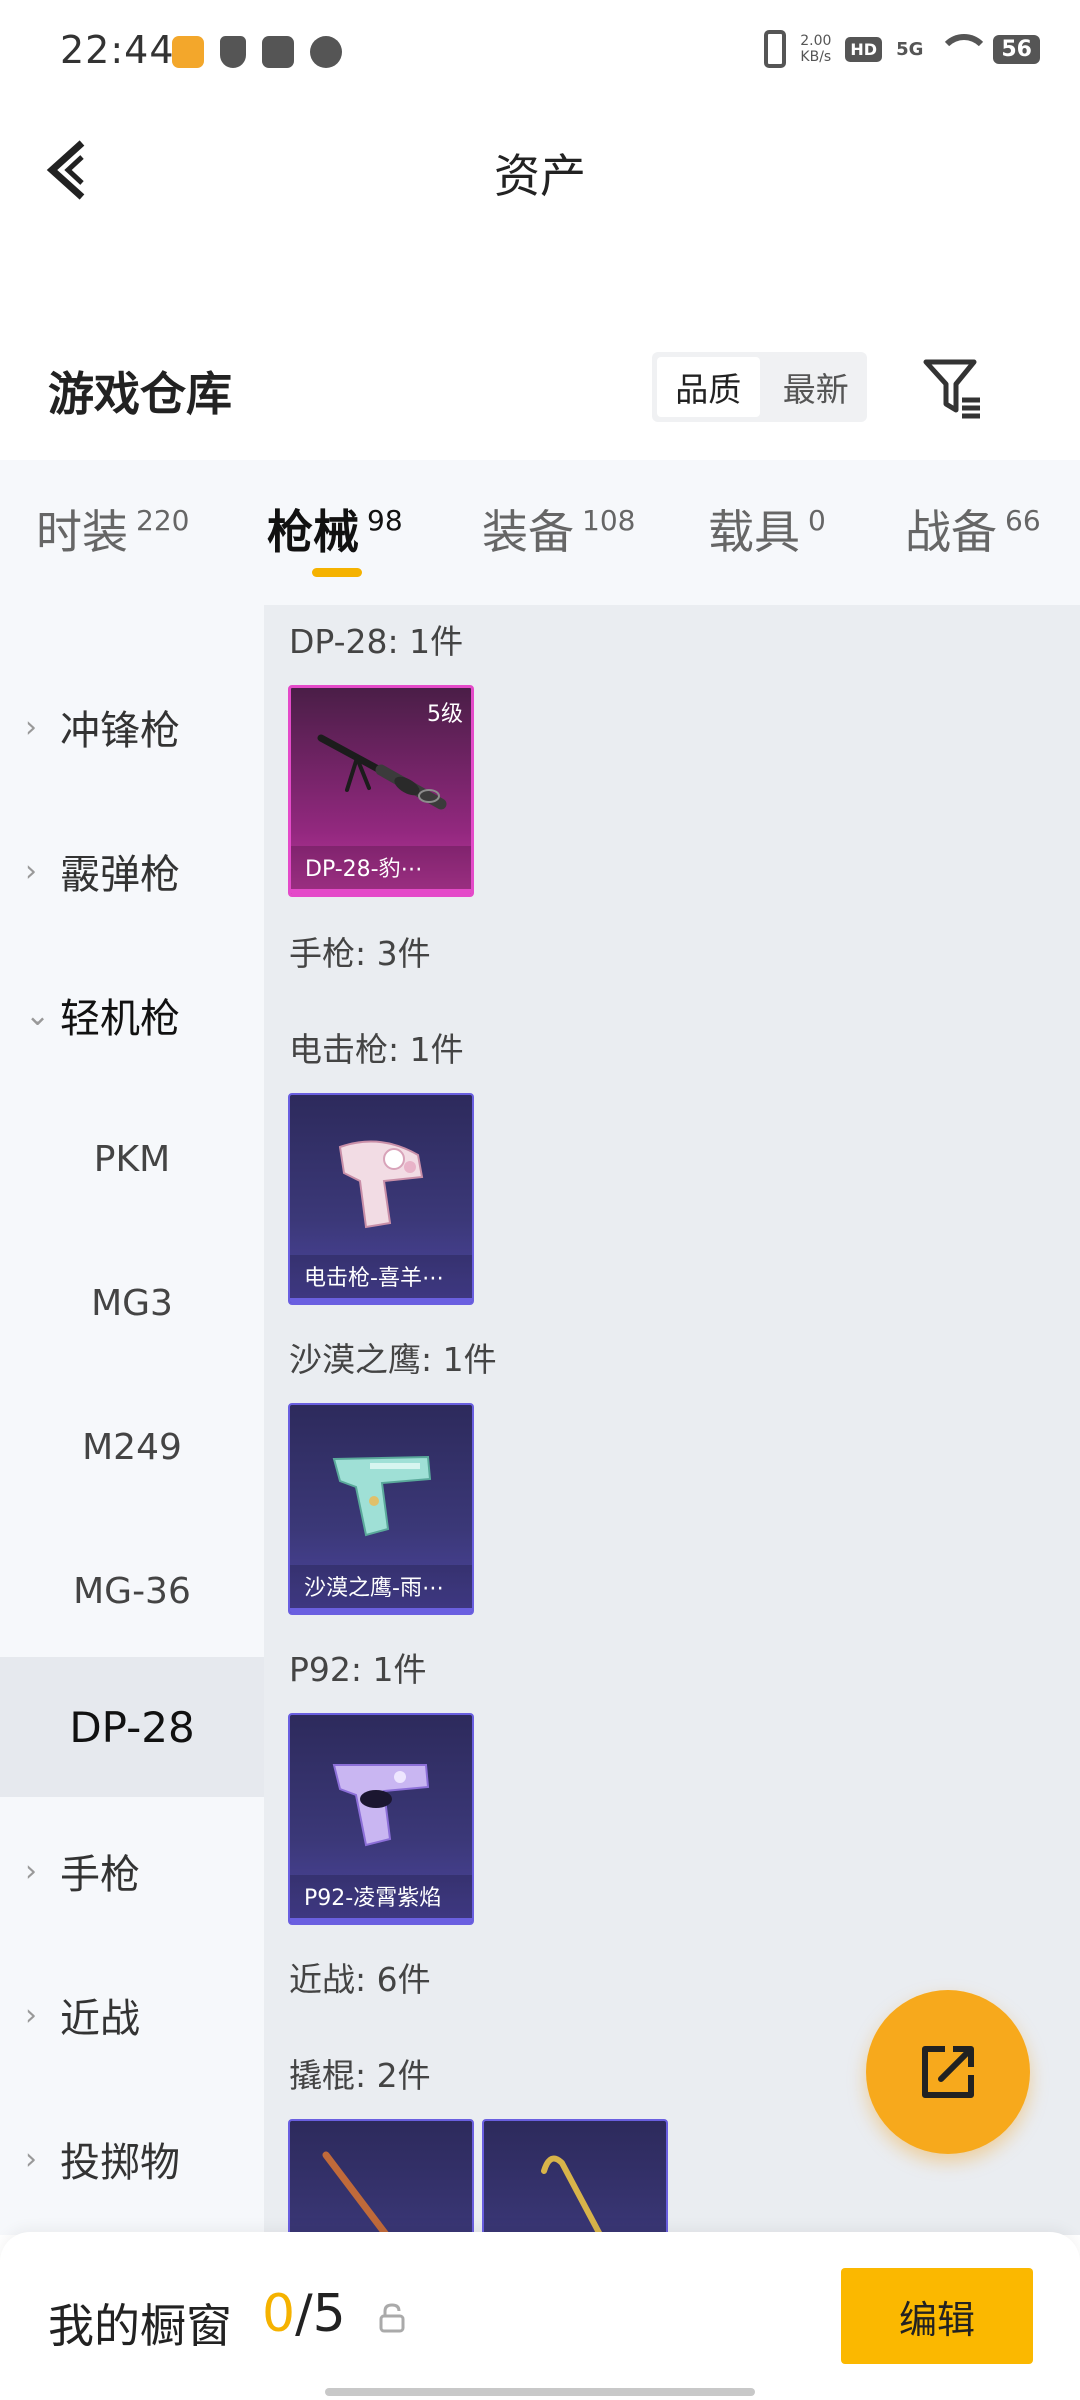 Image resolution: width=1080 pixels, height=2400 pixels. I want to click on status-notification-icons, so click(257, 52).